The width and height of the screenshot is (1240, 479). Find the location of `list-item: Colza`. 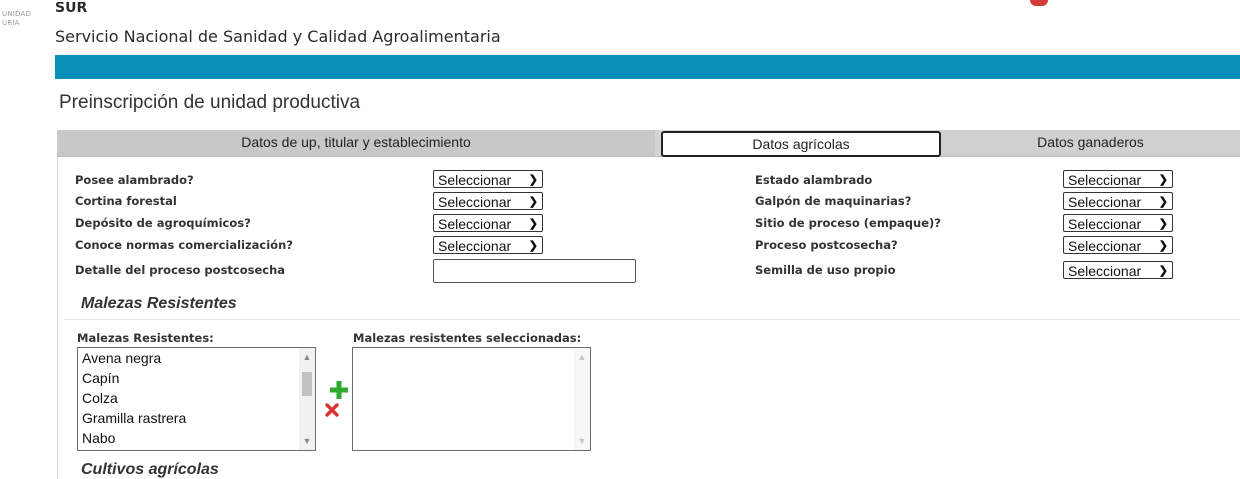

list-item: Colza is located at coordinates (196, 398).